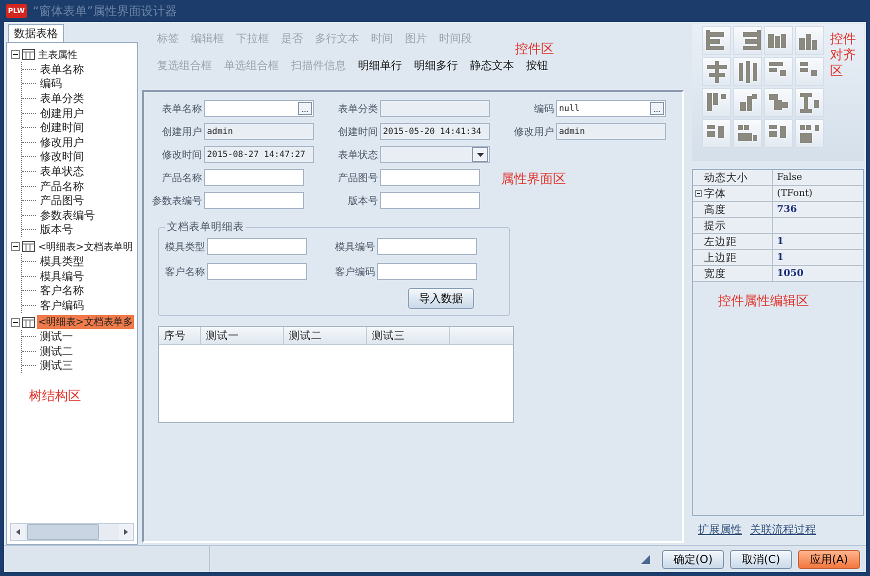  I want to click on tree-node: 客户名称, so click(62, 290).